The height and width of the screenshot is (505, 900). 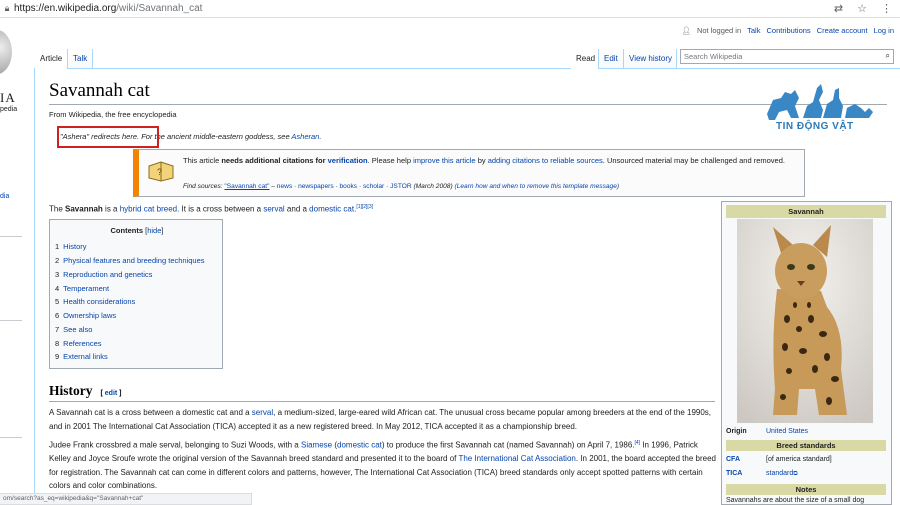 I want to click on toc-hide-link: hide, so click(x=154, y=230).